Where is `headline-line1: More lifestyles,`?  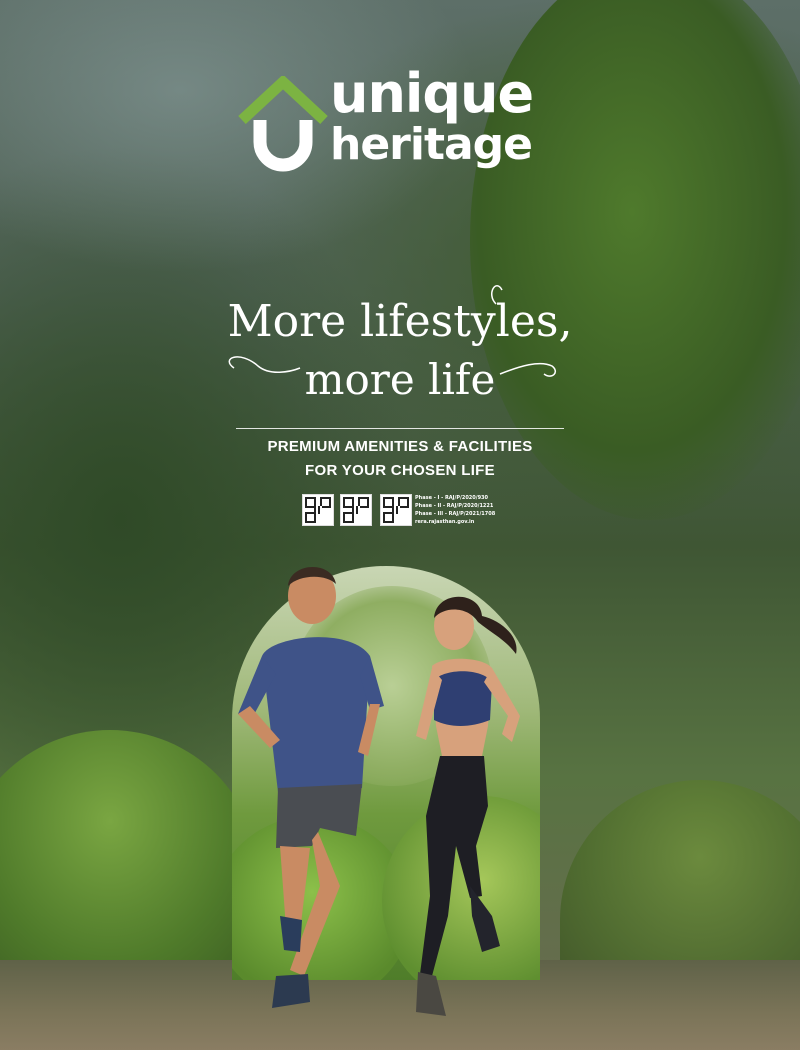 headline-line1: More lifestyles, is located at coordinates (400, 321).